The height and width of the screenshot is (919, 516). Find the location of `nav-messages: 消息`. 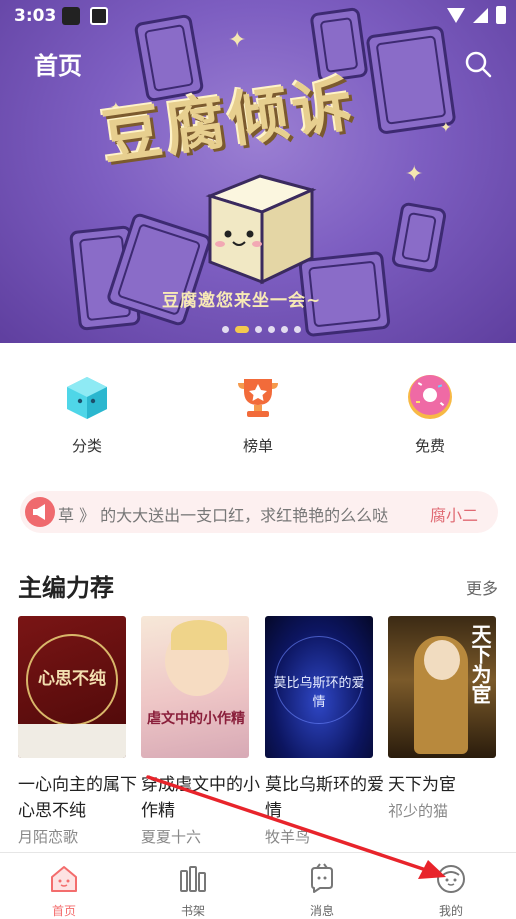

nav-messages: 消息 is located at coordinates (322, 891).